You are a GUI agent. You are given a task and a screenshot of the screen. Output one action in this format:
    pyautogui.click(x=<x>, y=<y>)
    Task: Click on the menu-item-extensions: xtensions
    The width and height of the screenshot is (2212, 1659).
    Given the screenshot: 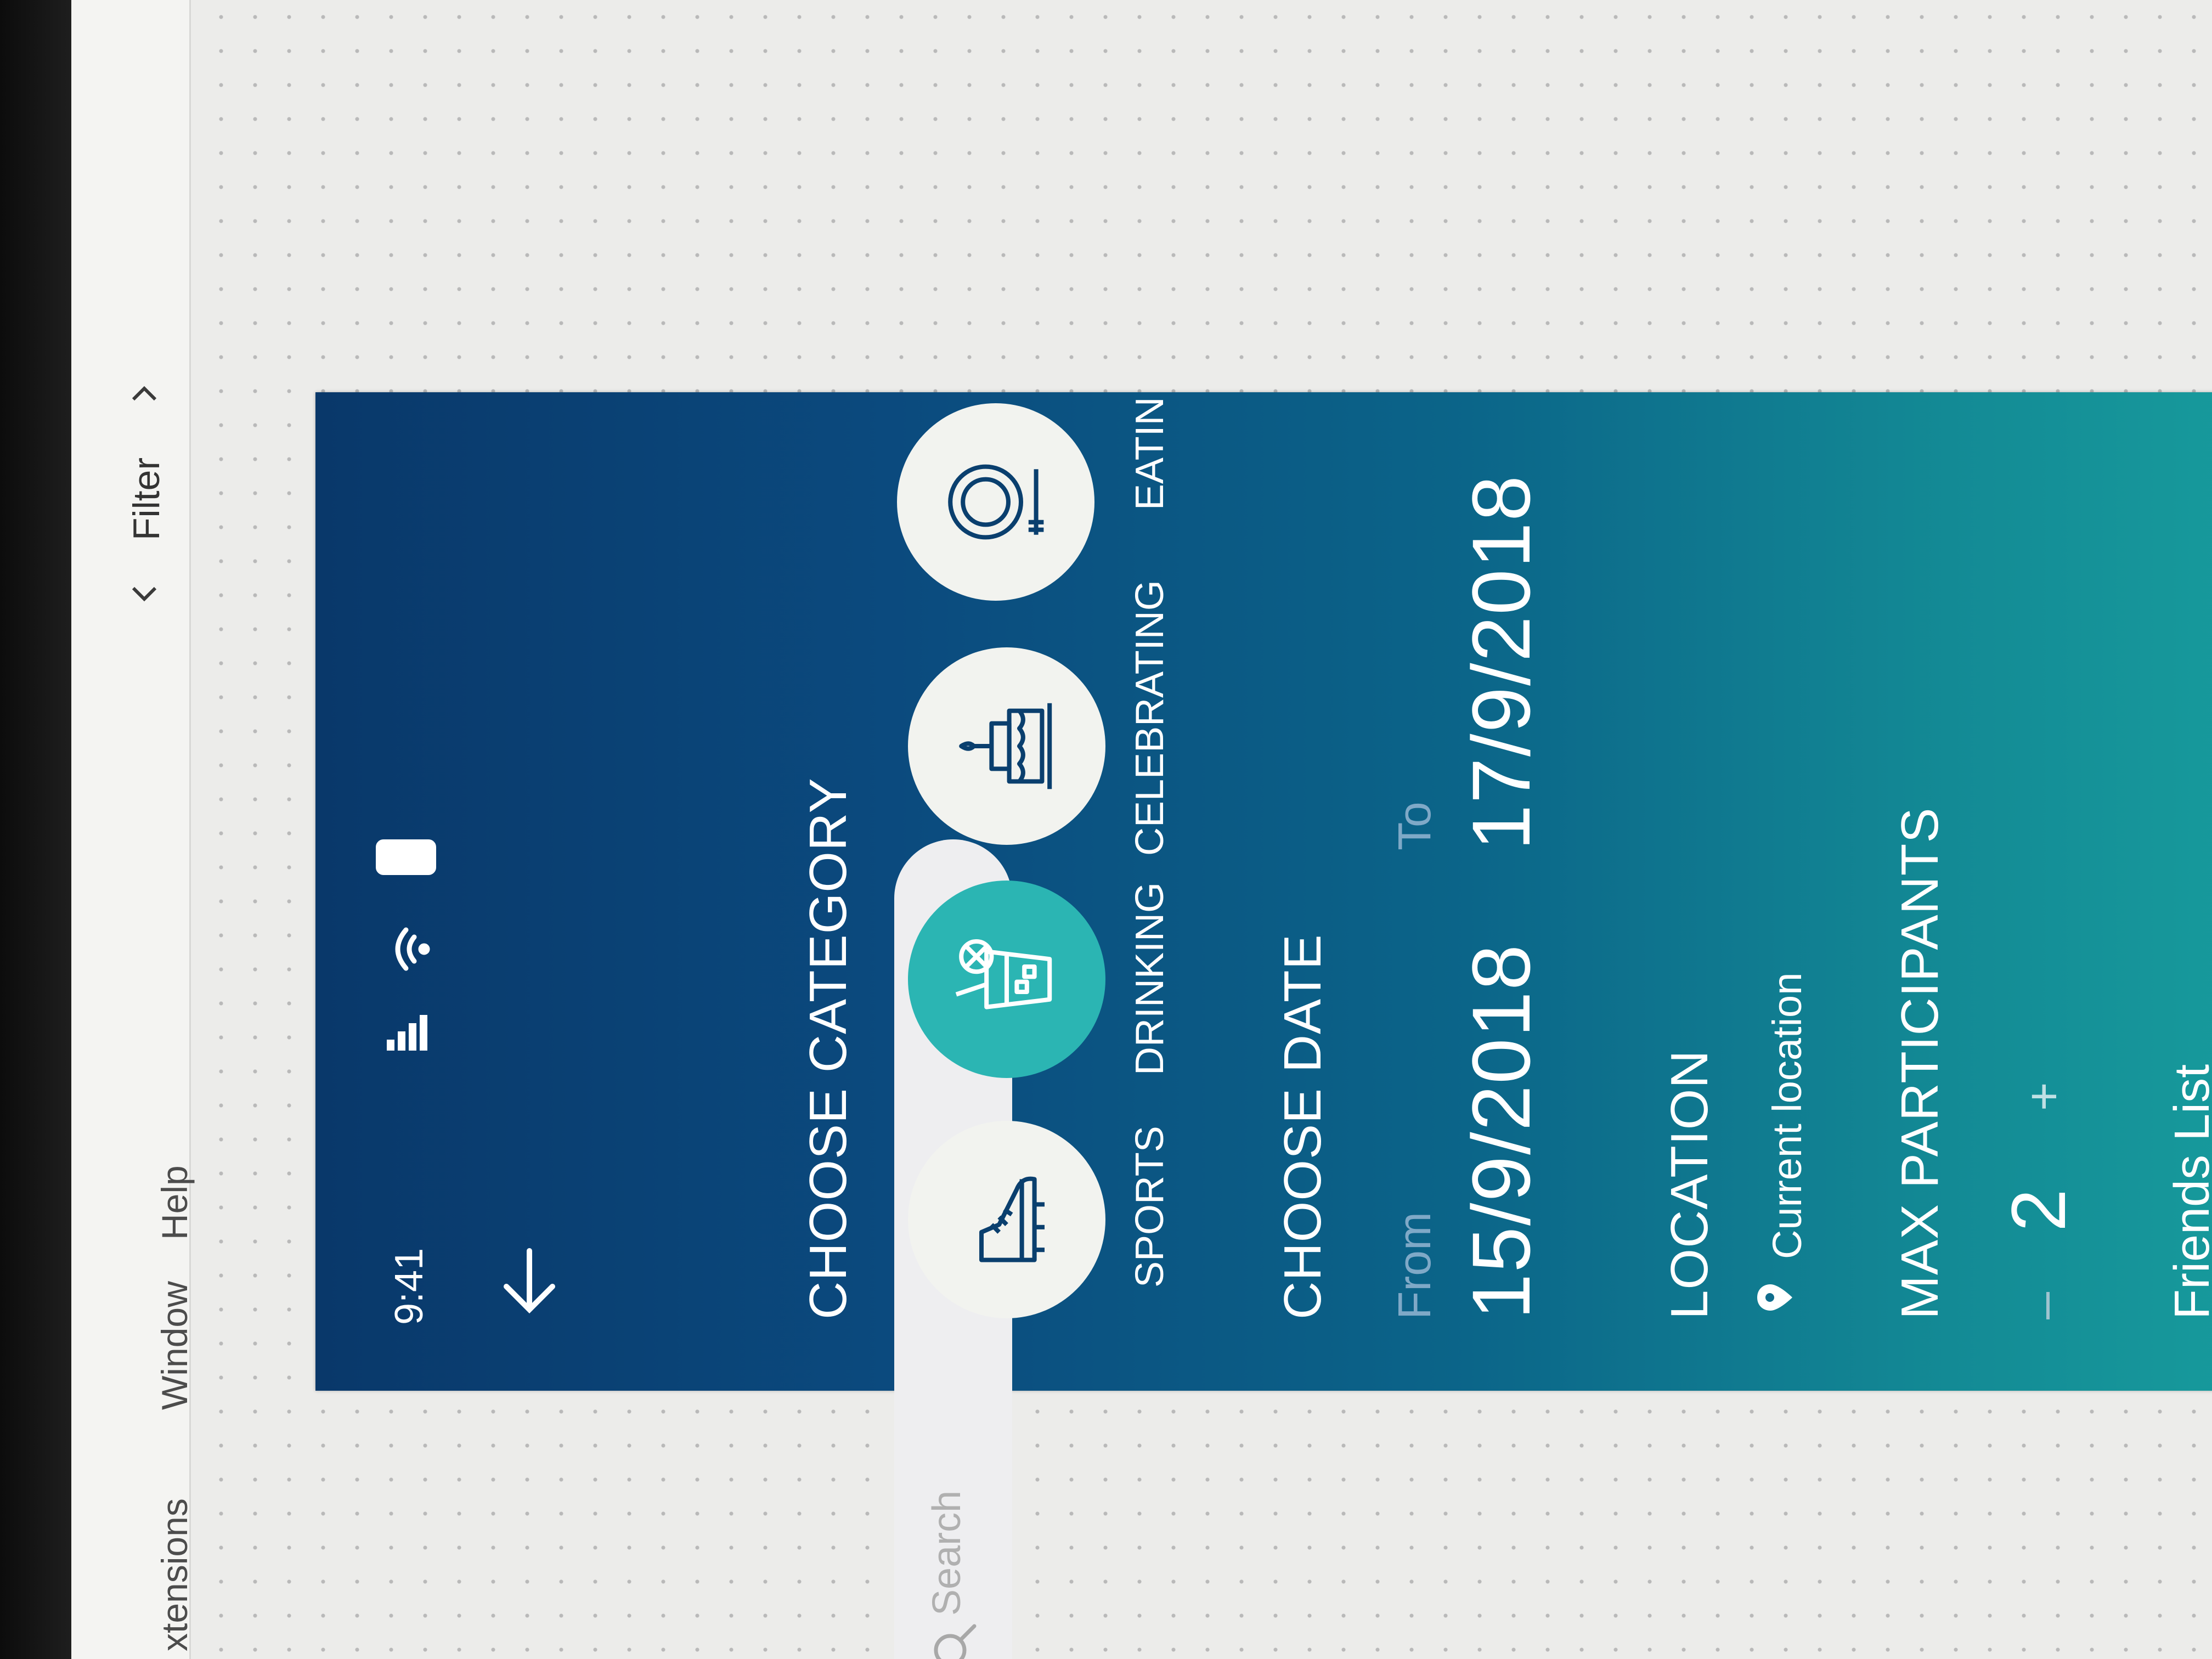 What is the action you would take?
    pyautogui.click(x=174, y=1575)
    